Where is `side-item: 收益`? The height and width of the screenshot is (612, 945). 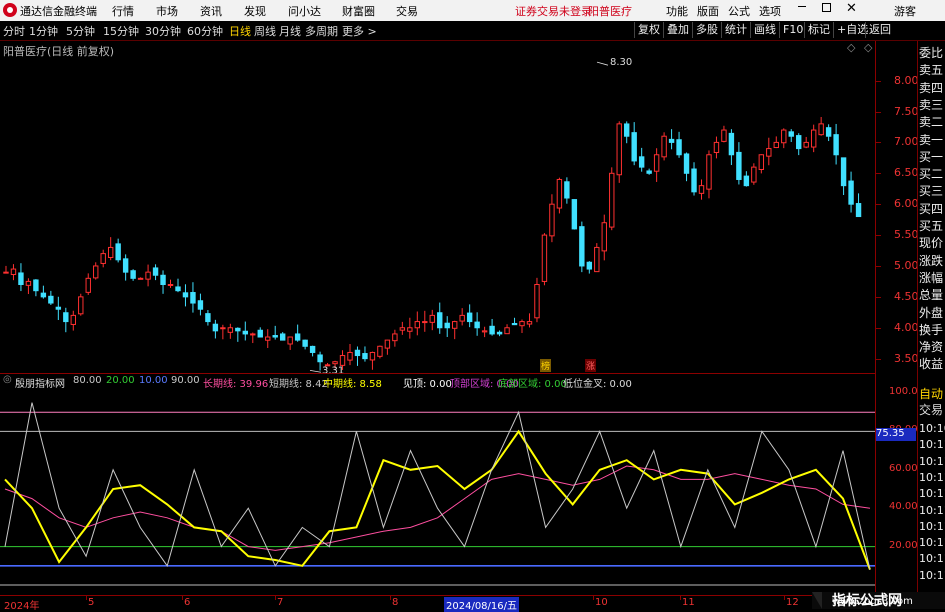 side-item: 收益 is located at coordinates (931, 364).